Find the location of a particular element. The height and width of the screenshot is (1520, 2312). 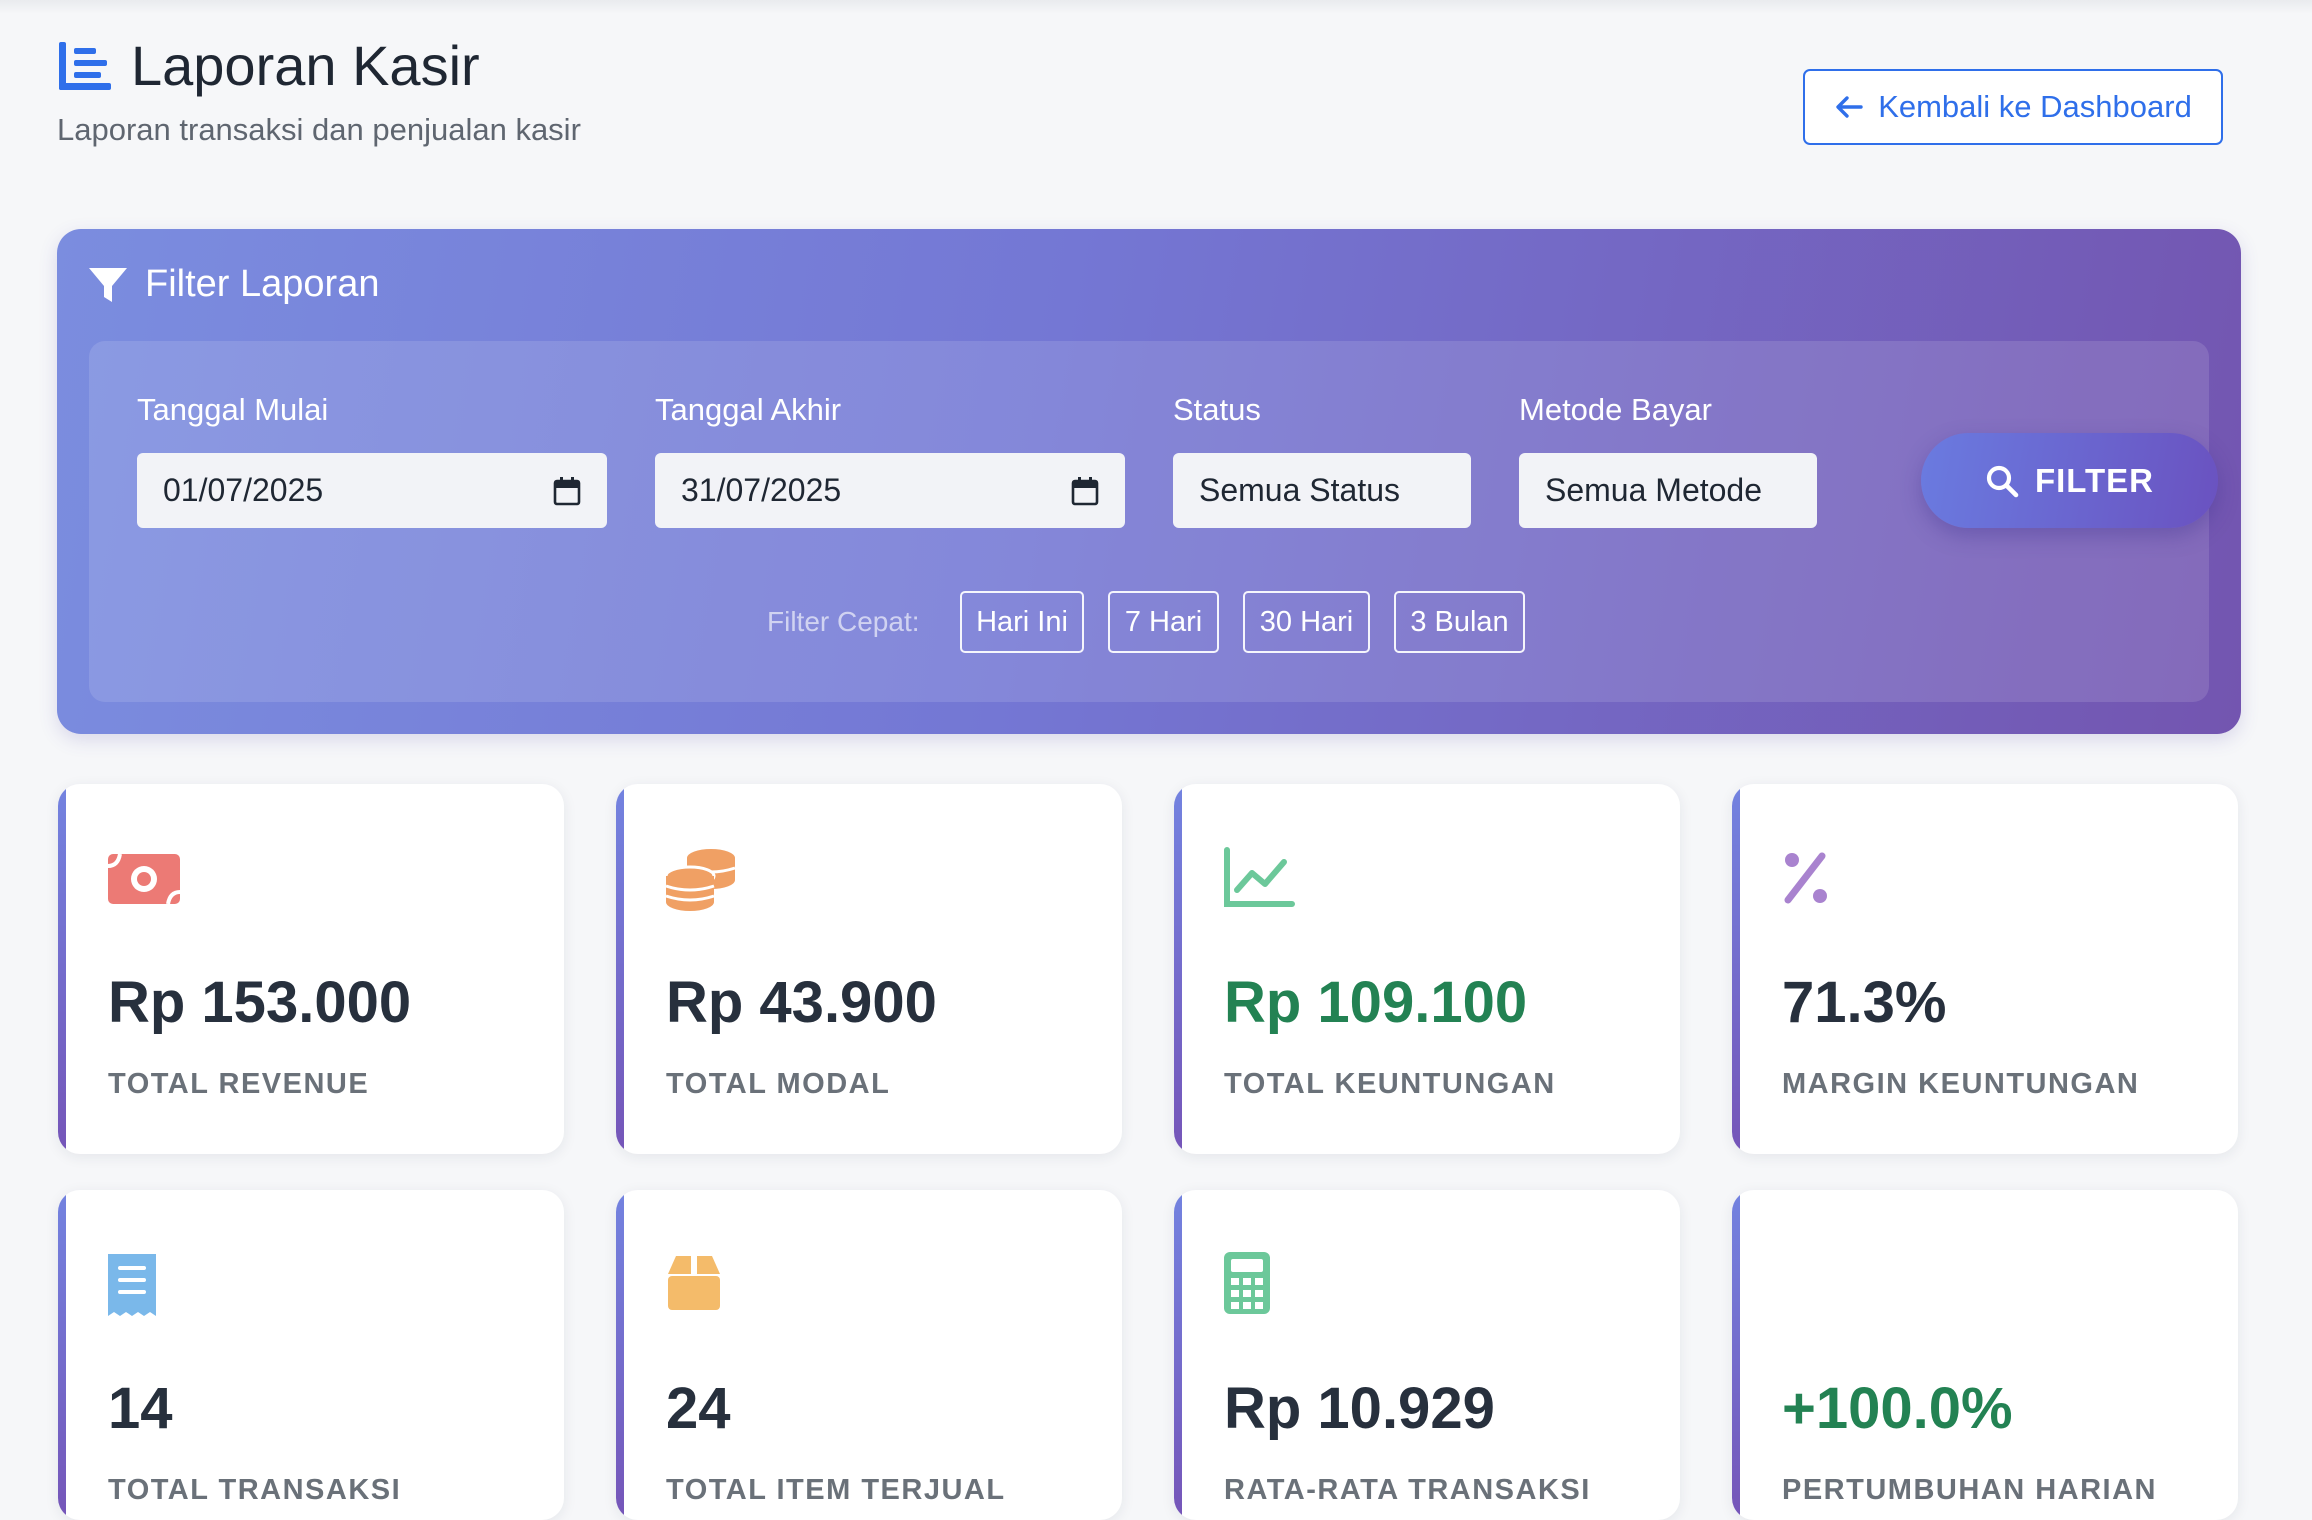

status-label: Status is located at coordinates (1217, 409).